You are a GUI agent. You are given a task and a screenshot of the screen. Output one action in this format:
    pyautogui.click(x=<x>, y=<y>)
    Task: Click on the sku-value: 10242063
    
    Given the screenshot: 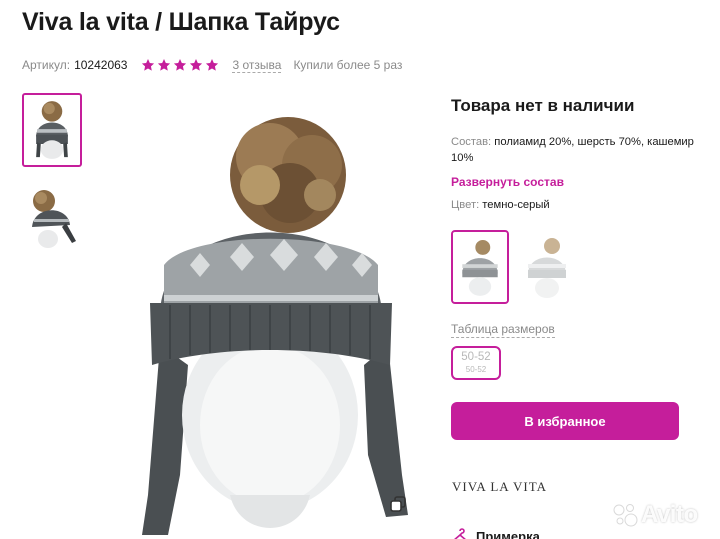 What is the action you would take?
    pyautogui.click(x=101, y=65)
    